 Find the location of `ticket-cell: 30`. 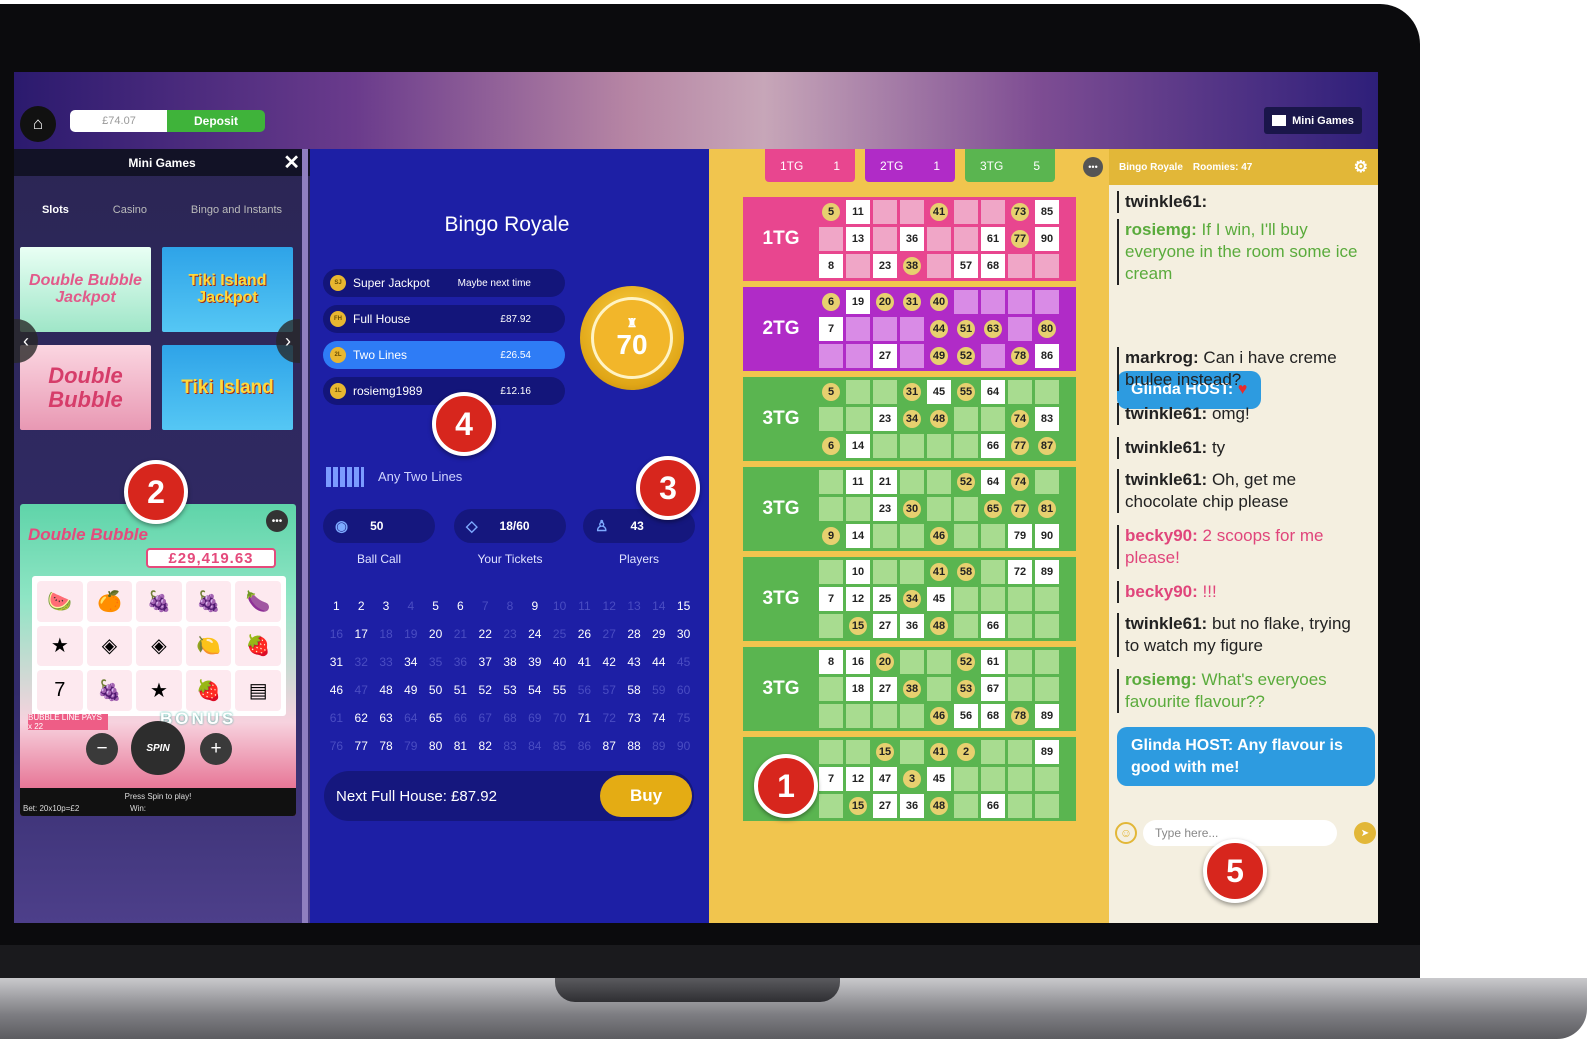

ticket-cell: 30 is located at coordinates (912, 509).